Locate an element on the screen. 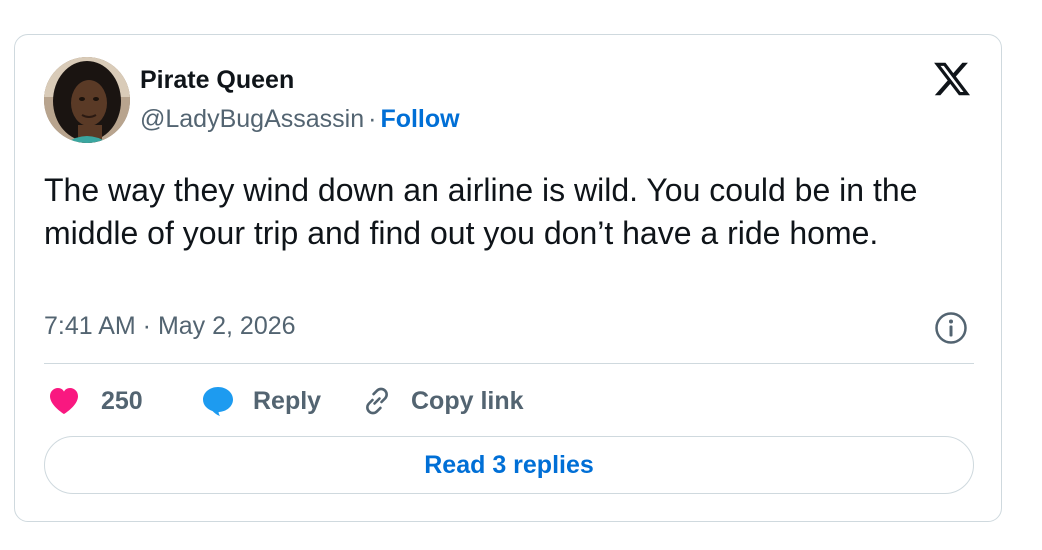  avatar-image is located at coordinates (87, 100).